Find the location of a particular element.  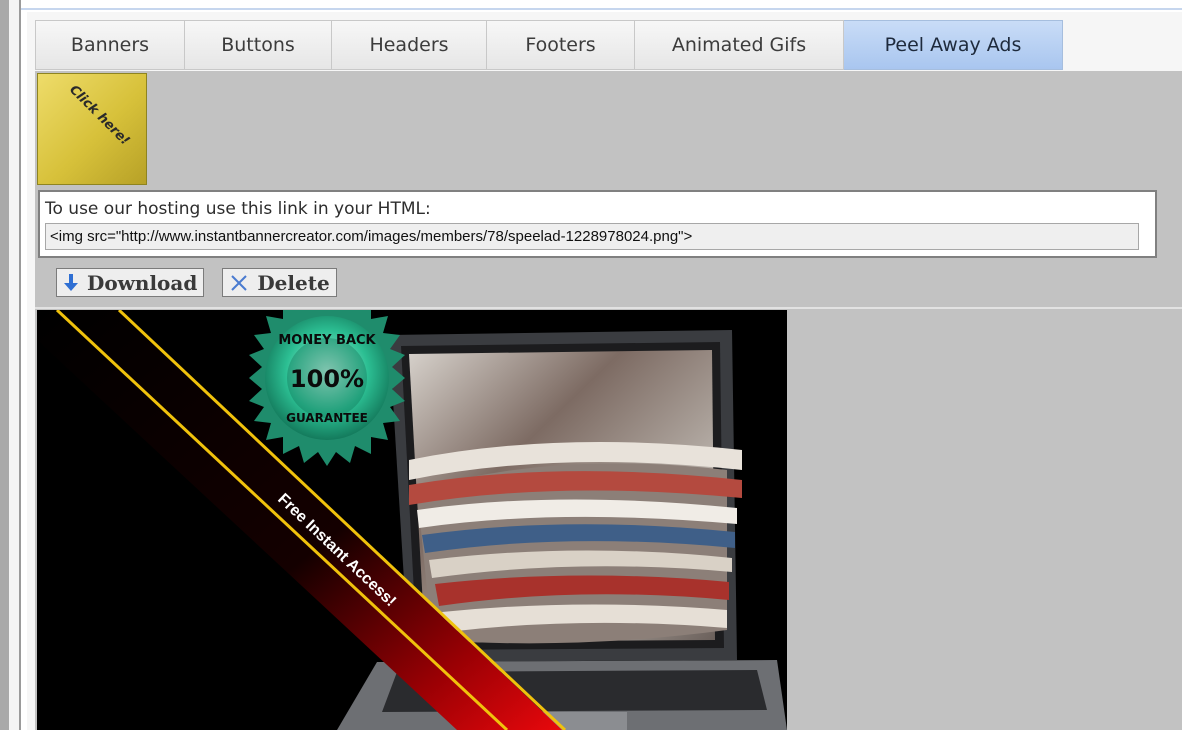

tab-animated-gifs: Animated Gifs is located at coordinates (739, 45).